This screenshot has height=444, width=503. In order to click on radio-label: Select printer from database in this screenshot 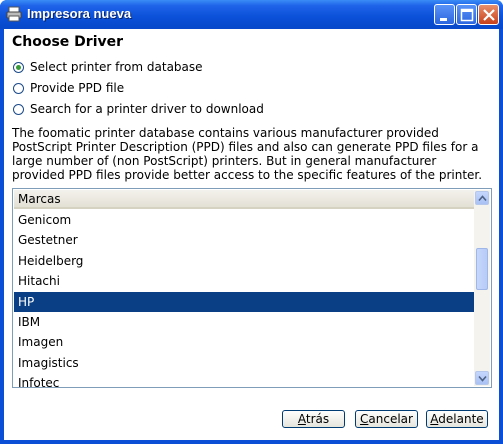, I will do `click(116, 67)`.